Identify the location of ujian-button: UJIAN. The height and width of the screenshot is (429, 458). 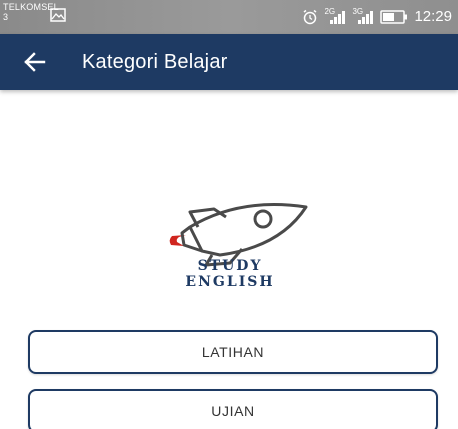
(233, 409).